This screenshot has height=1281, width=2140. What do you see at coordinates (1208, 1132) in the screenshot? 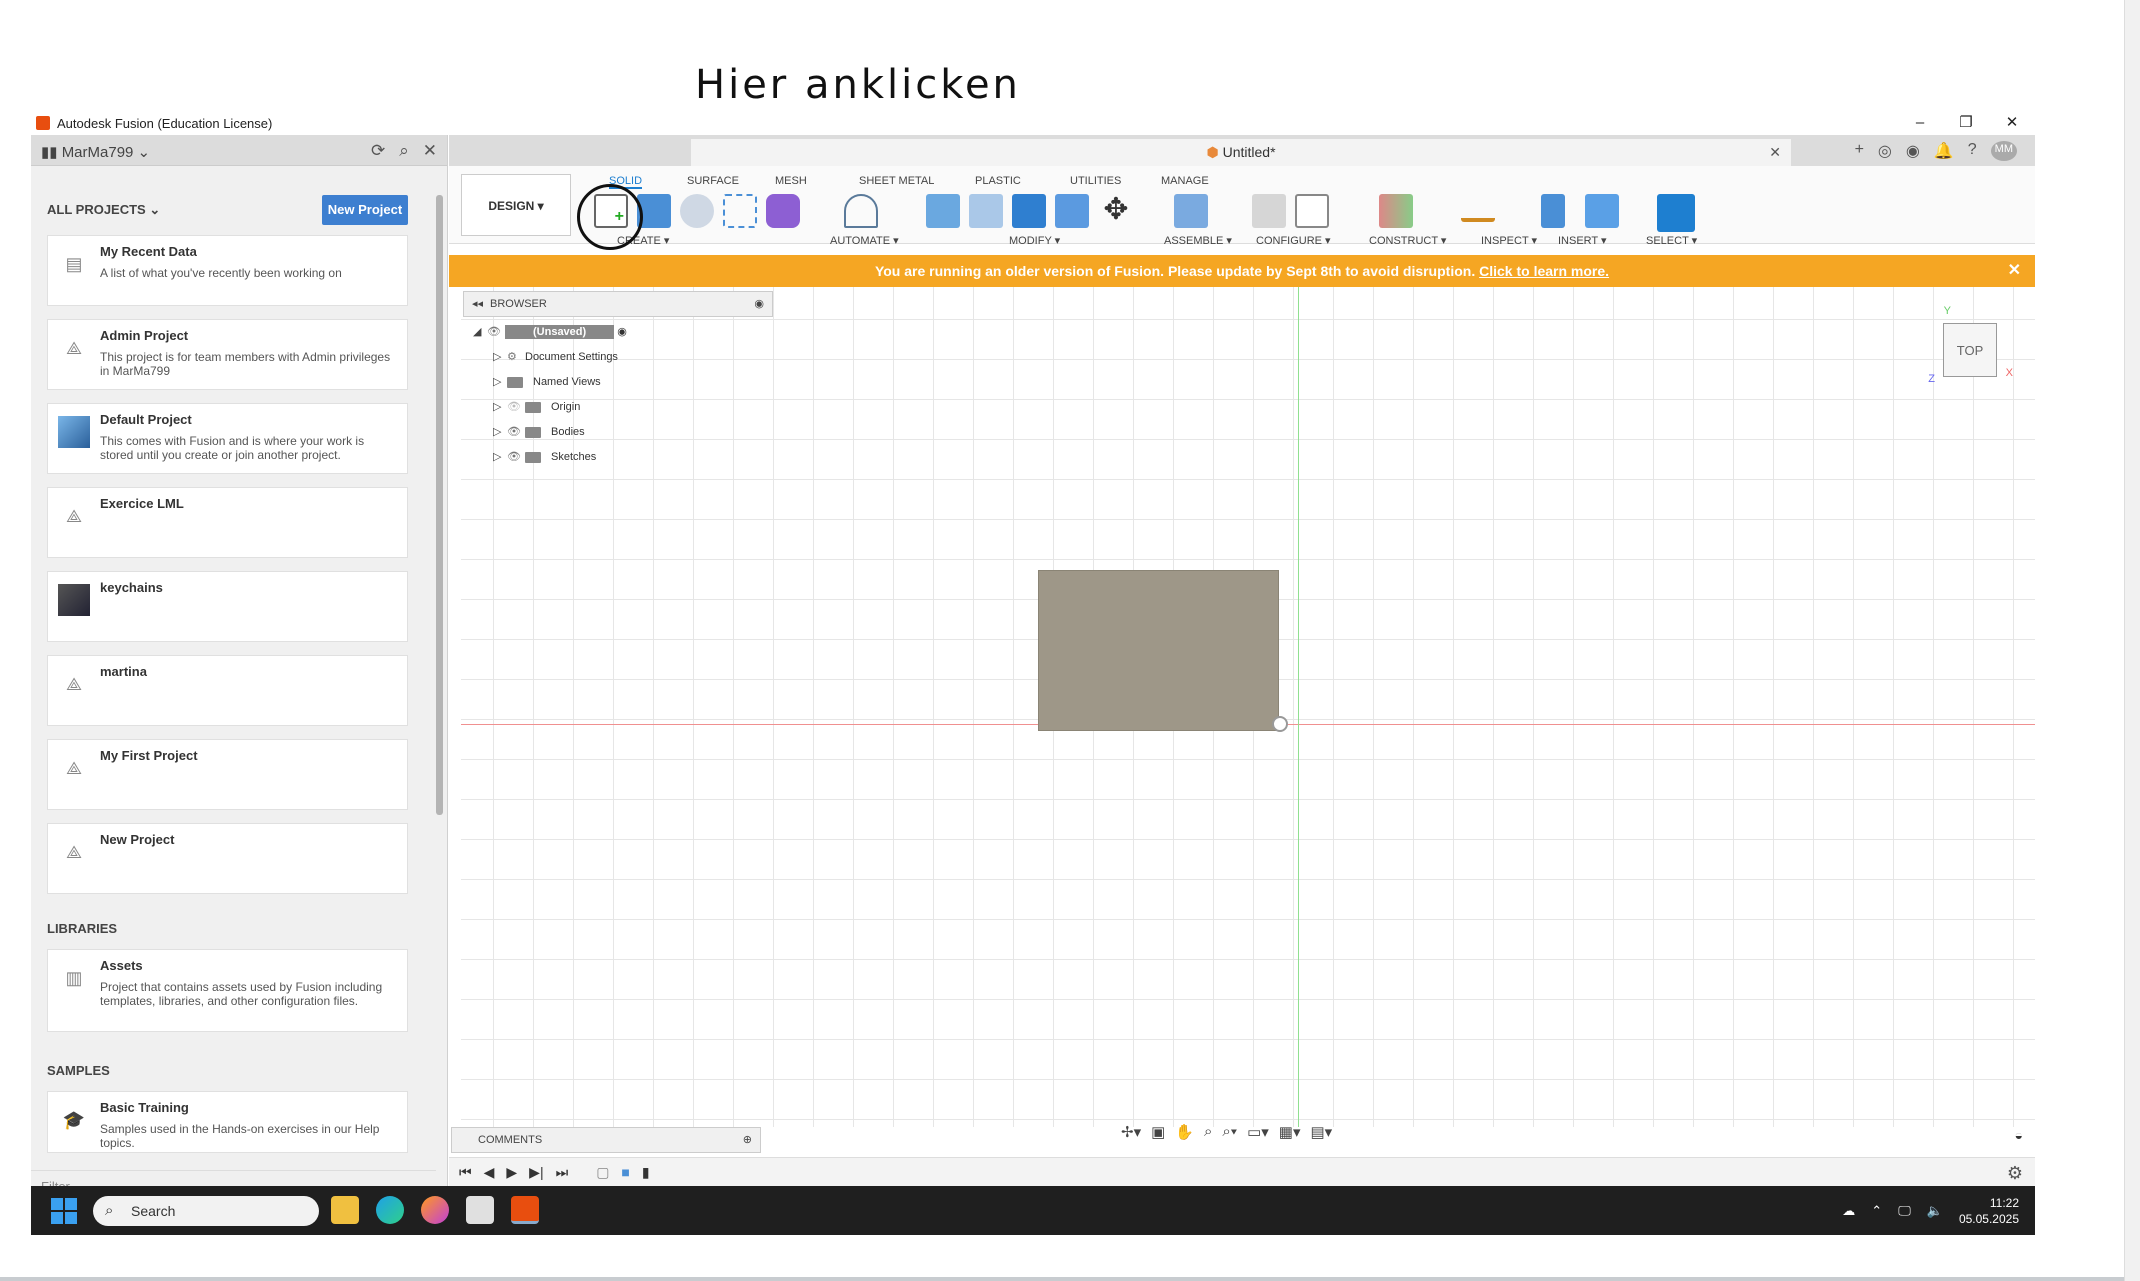
I see `zoom-icon: ⌕` at bounding box center [1208, 1132].